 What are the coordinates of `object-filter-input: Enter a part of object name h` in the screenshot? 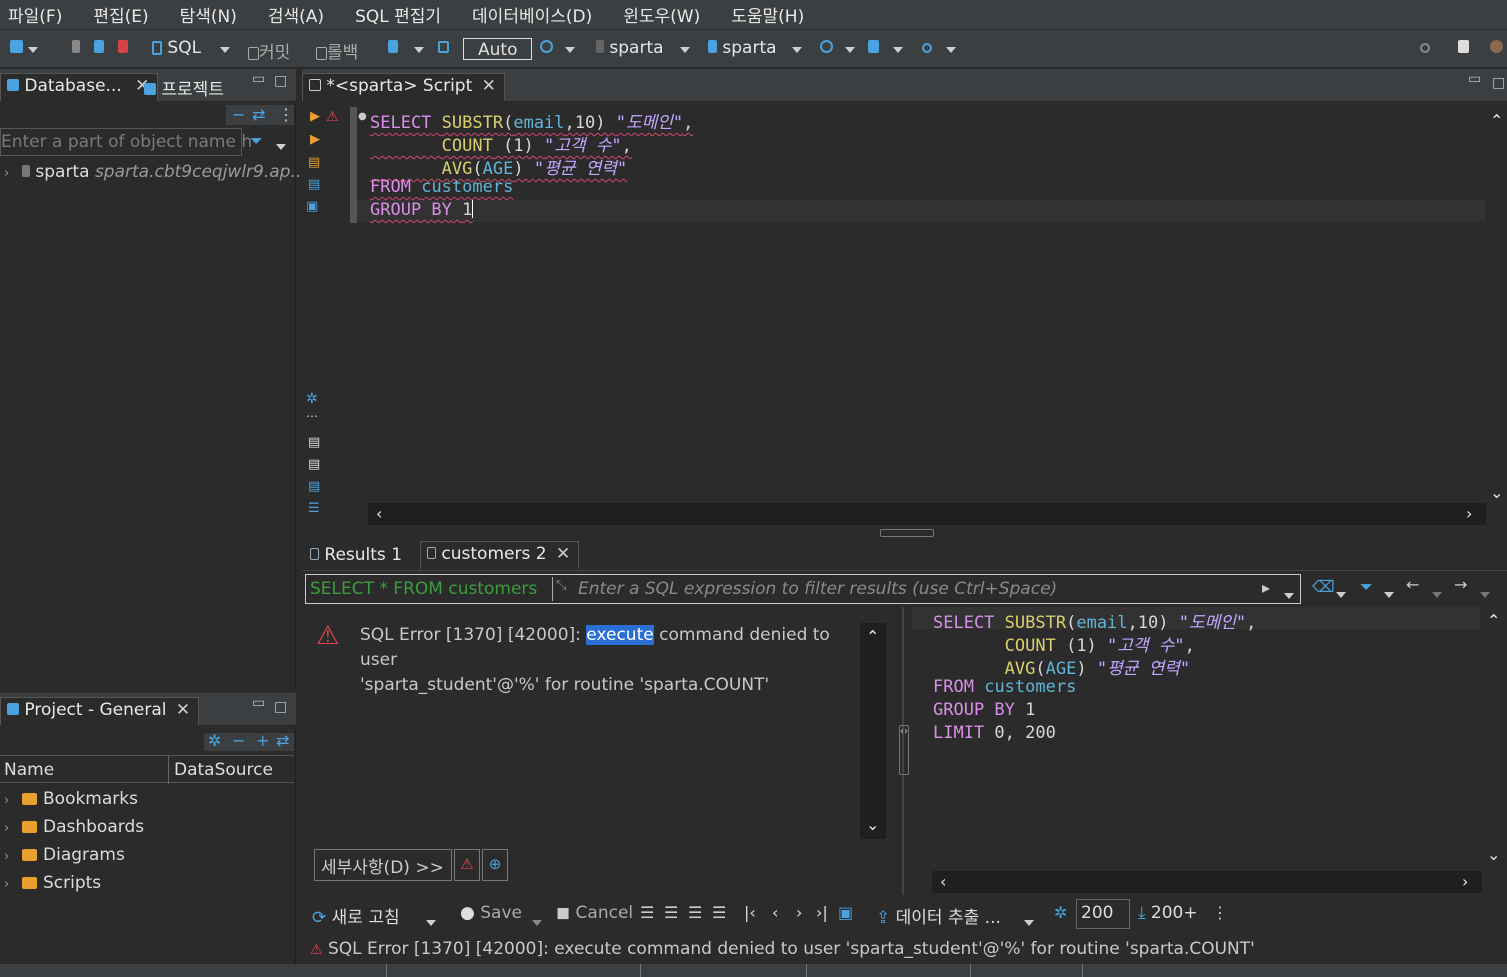 It's located at (126, 142).